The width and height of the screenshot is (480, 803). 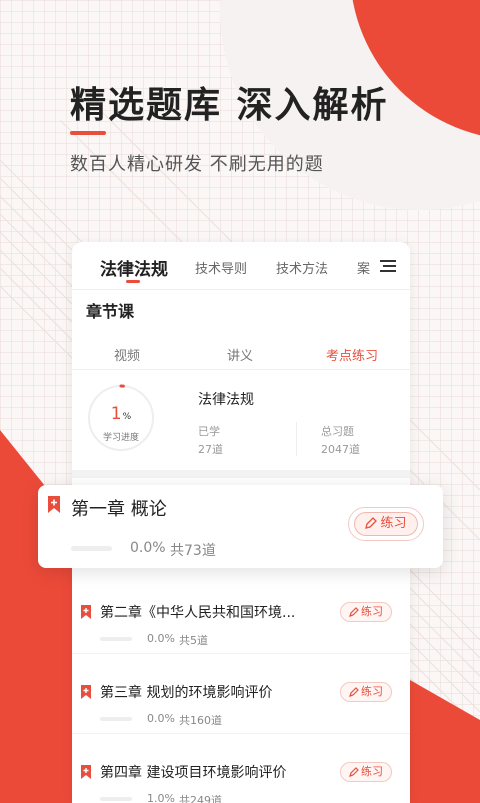 What do you see at coordinates (340, 449) in the screenshot?
I see `total-value: 2047道` at bounding box center [340, 449].